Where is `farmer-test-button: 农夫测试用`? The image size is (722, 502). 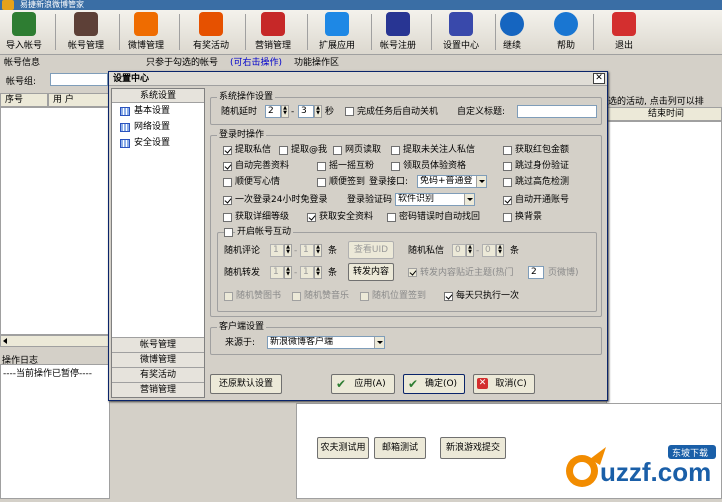
farmer-test-button: 农夫测试用 is located at coordinates (343, 448).